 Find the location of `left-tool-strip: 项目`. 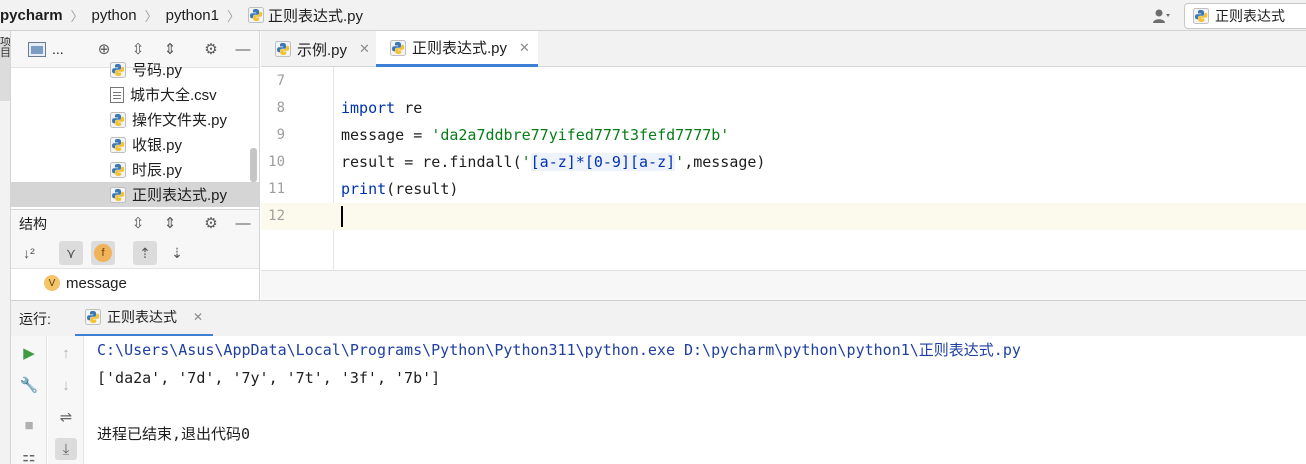

left-tool-strip: 项目 is located at coordinates (5, 247).